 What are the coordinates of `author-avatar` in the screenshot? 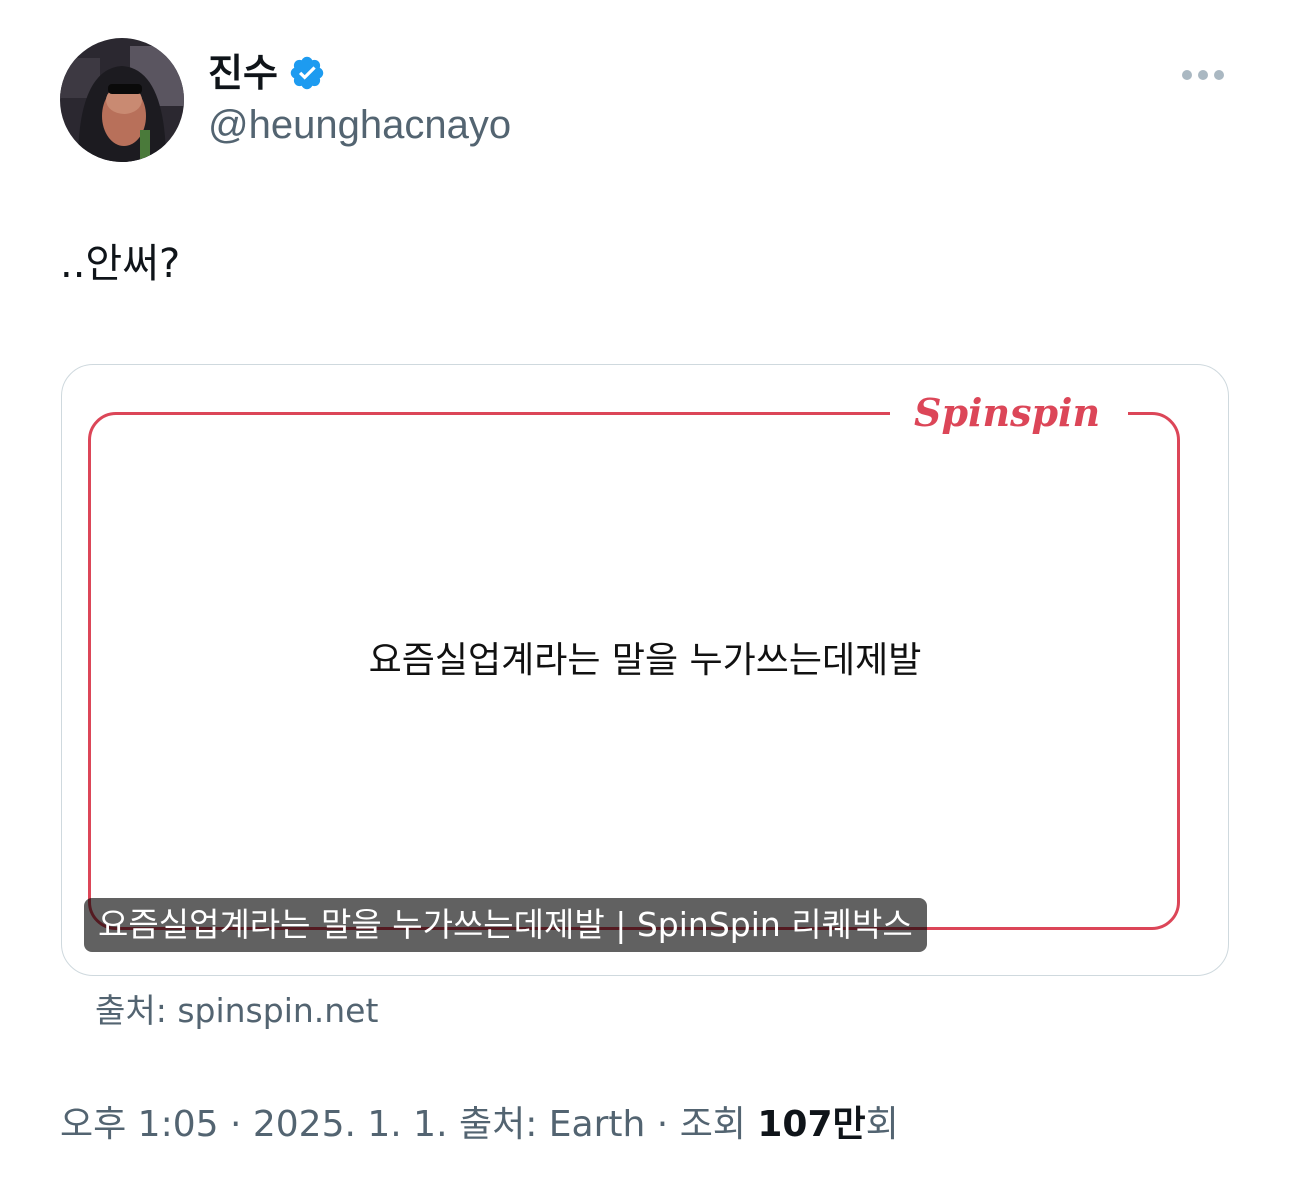 It's located at (122, 100).